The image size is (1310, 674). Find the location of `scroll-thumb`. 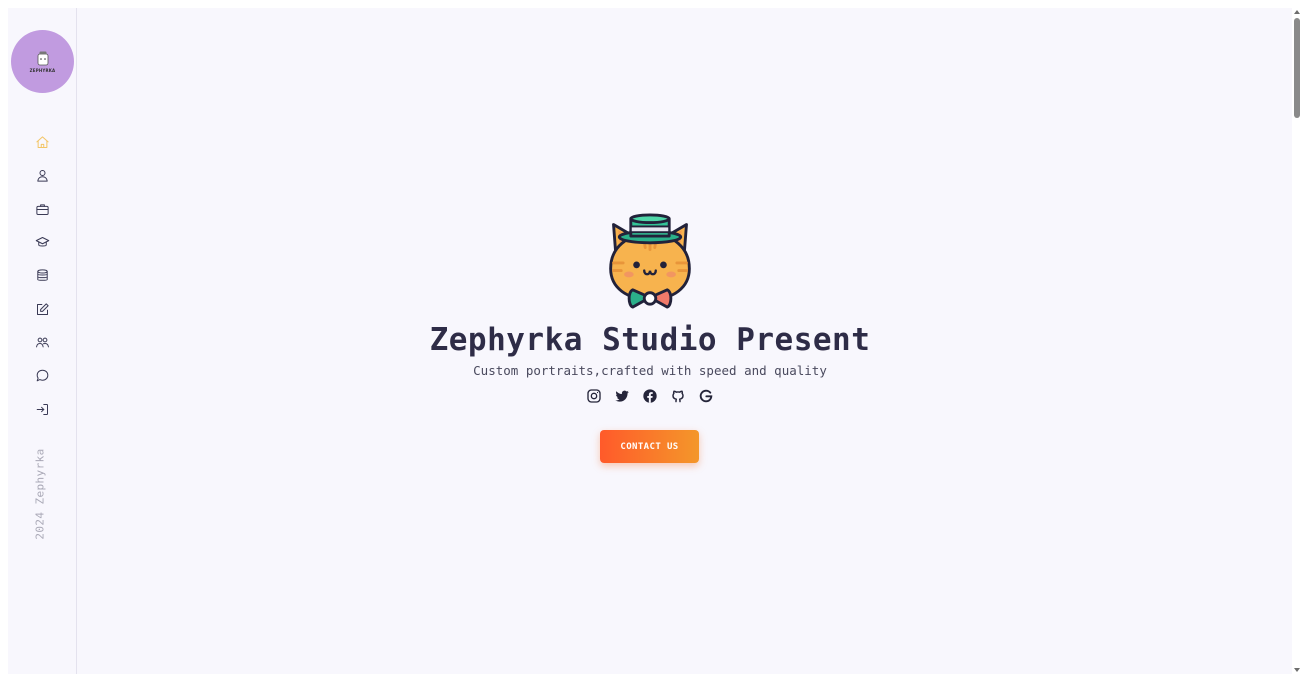

scroll-thumb is located at coordinates (1297, 68).